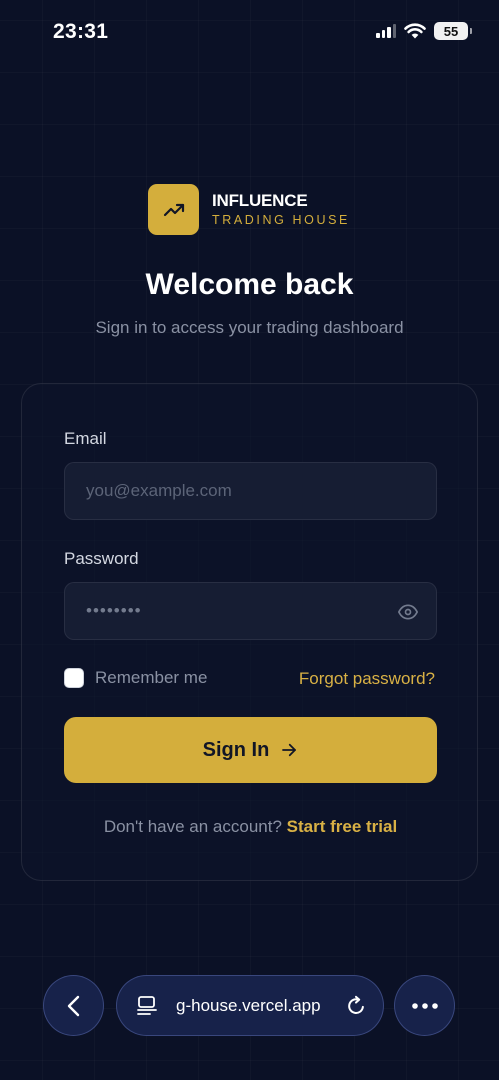 The width and height of the screenshot is (499, 1080). I want to click on more-button, so click(424, 1005).